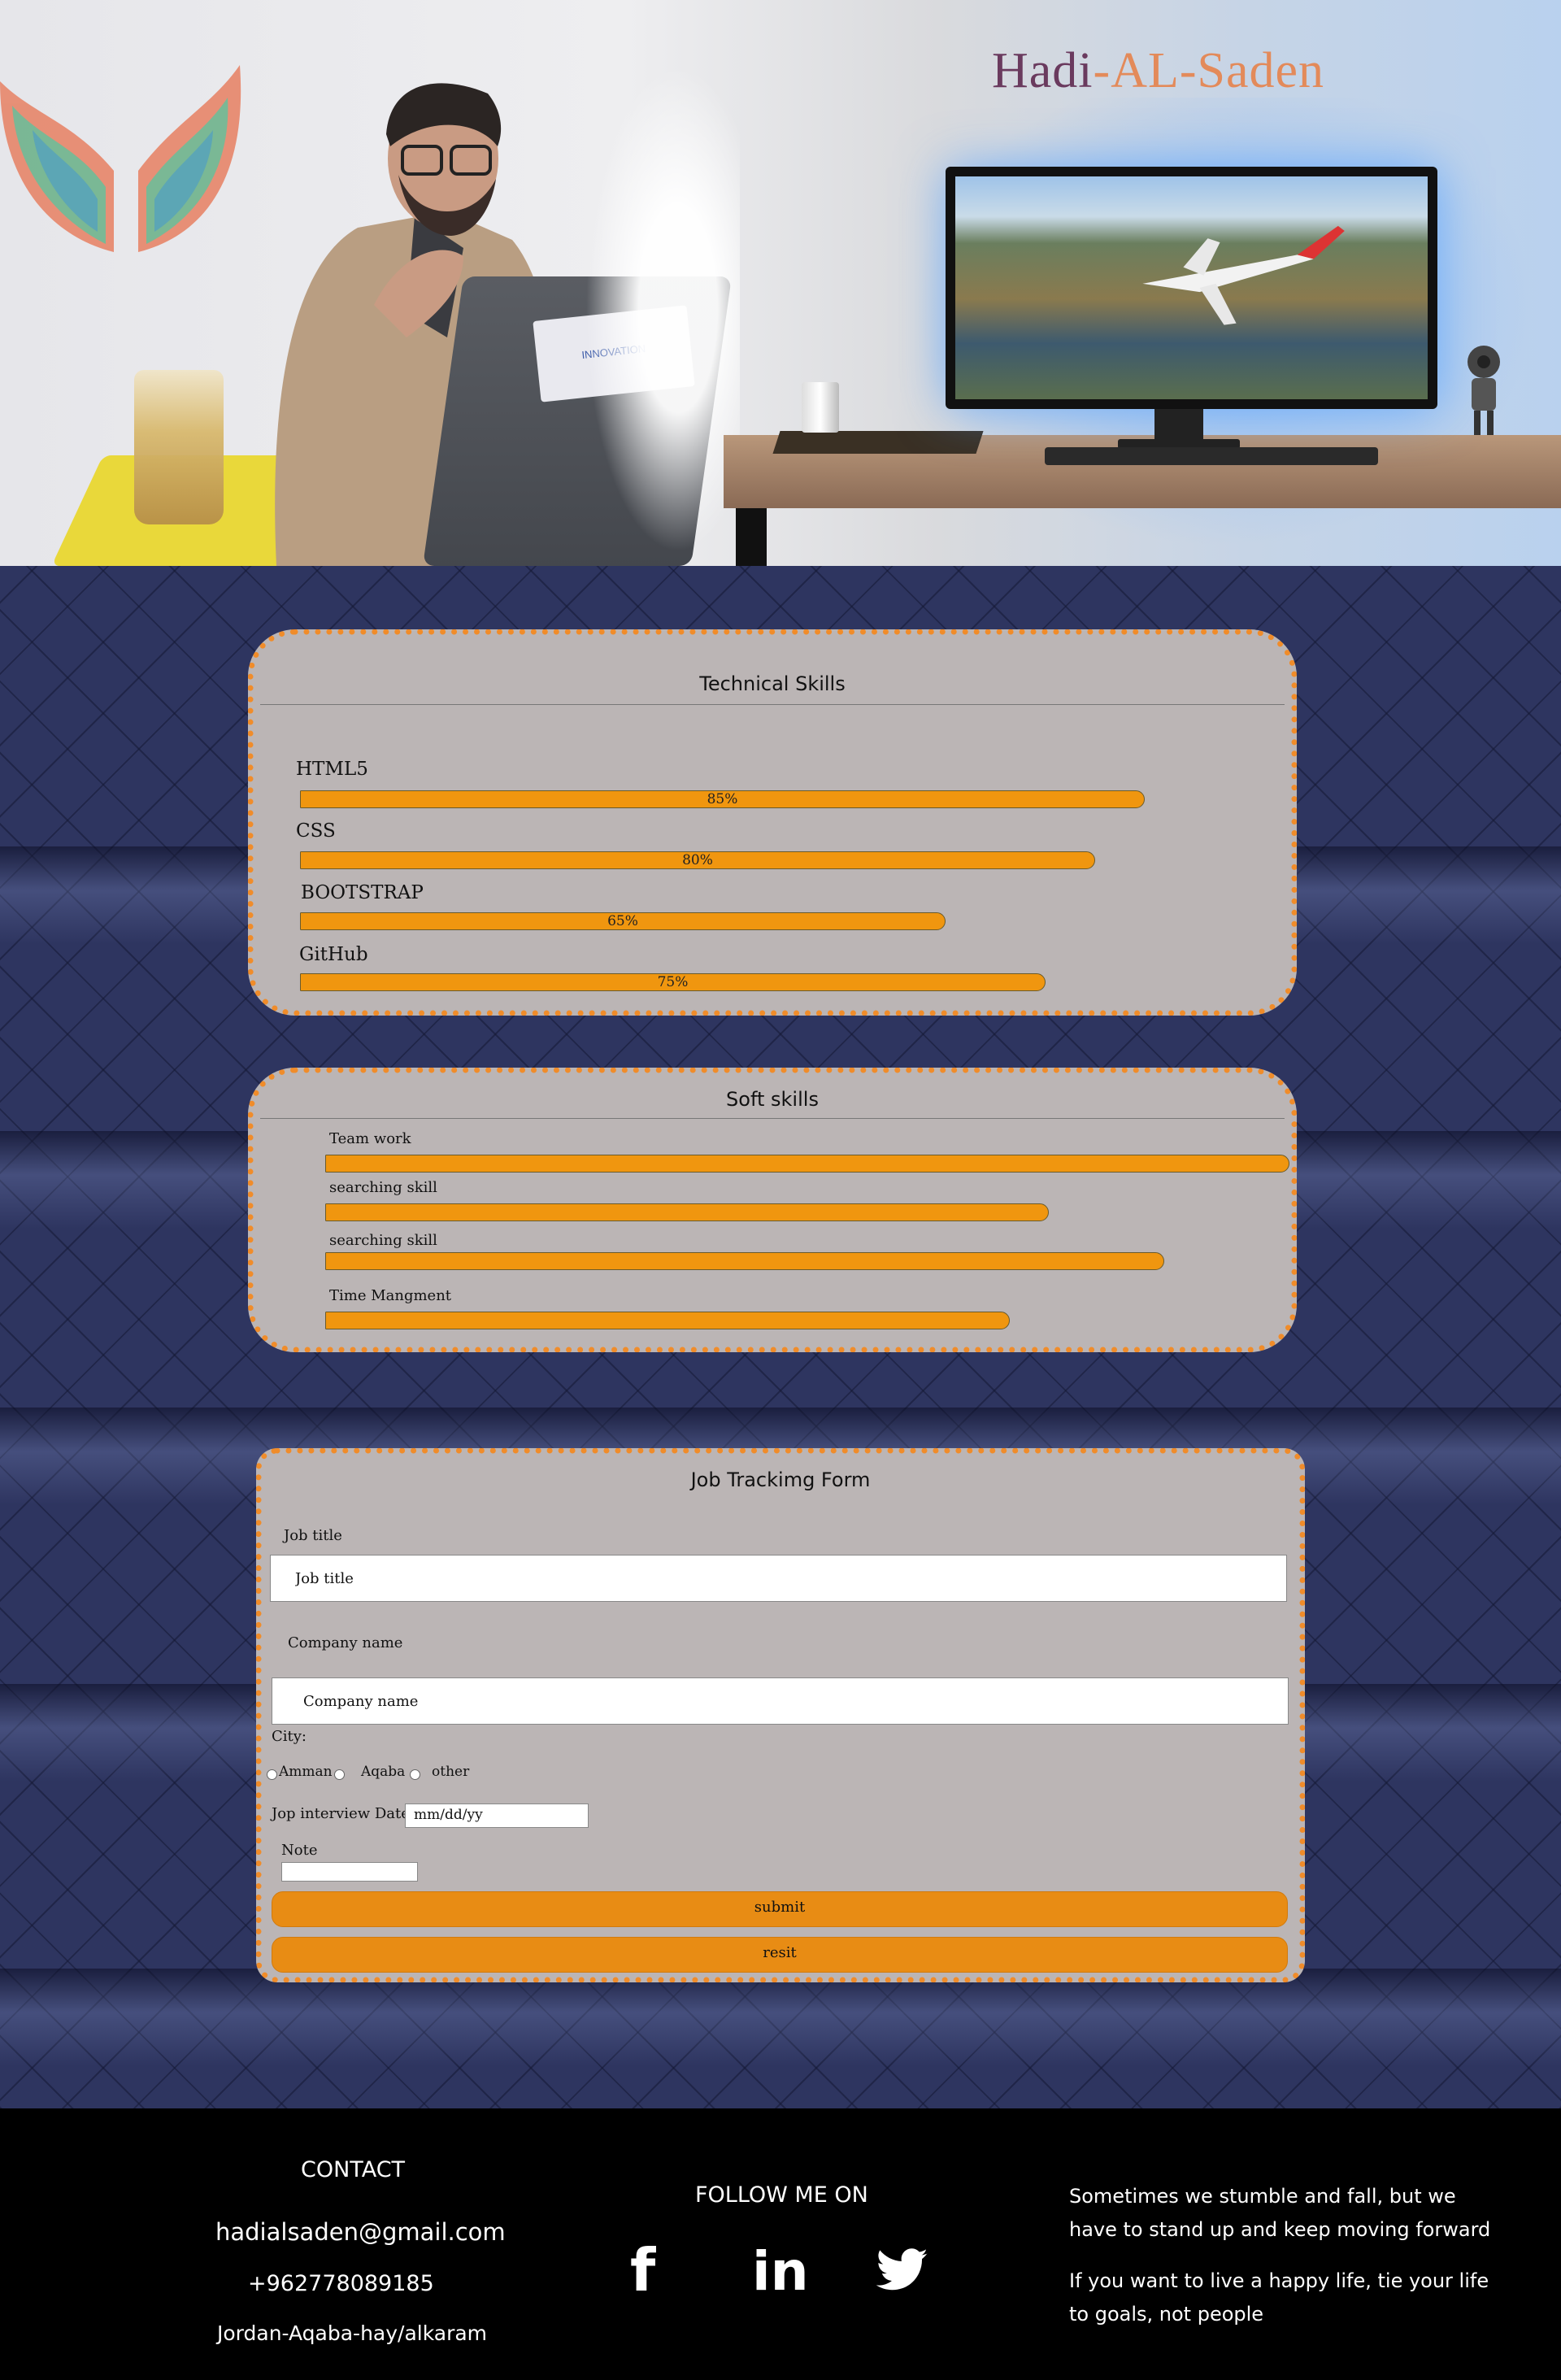  What do you see at coordinates (497, 1815) in the screenshot?
I see `interview-date-input: mm/dd/yy` at bounding box center [497, 1815].